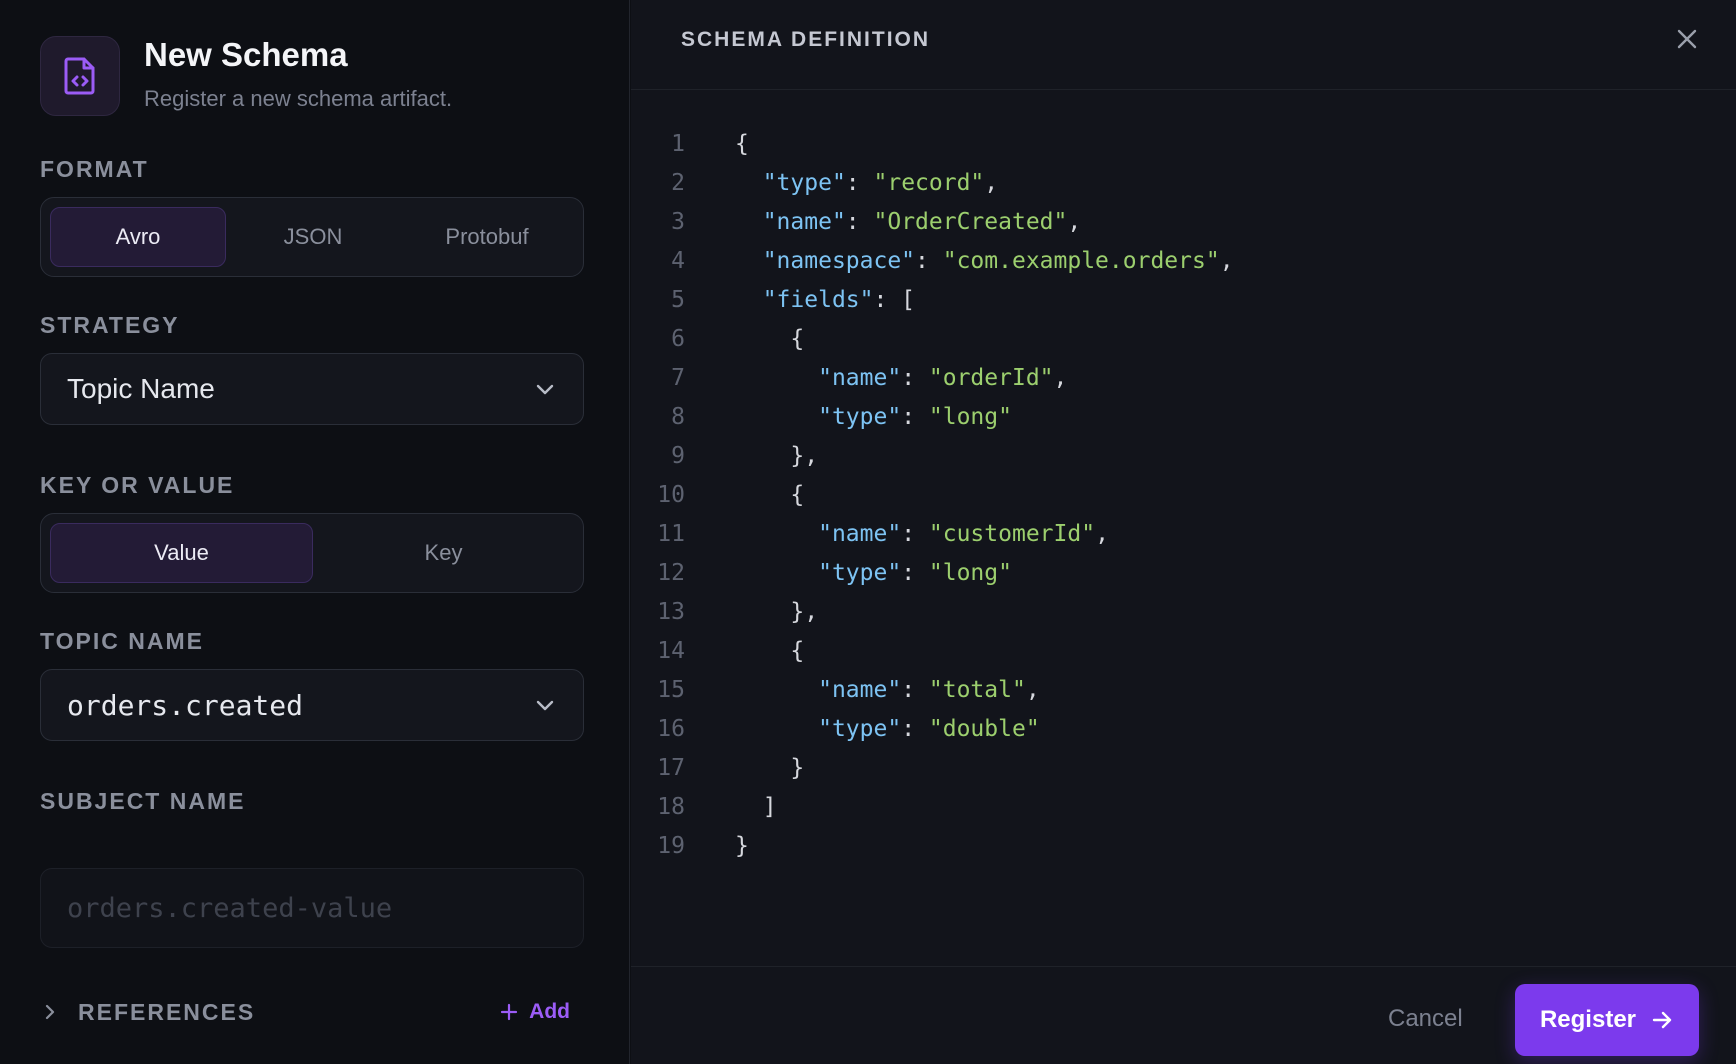 The width and height of the screenshot is (1736, 1064). Describe the element at coordinates (185, 705) in the screenshot. I see `topic-name-value: orders.created` at that location.